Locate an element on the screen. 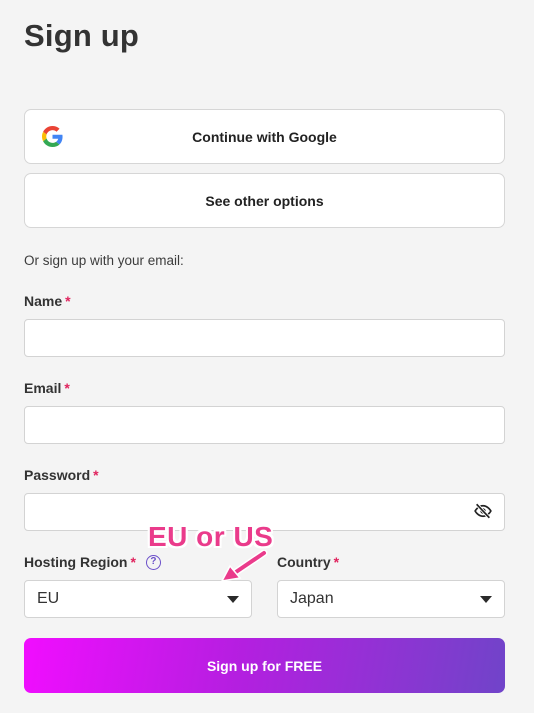 The image size is (534, 713). country-value: Japan is located at coordinates (312, 598).